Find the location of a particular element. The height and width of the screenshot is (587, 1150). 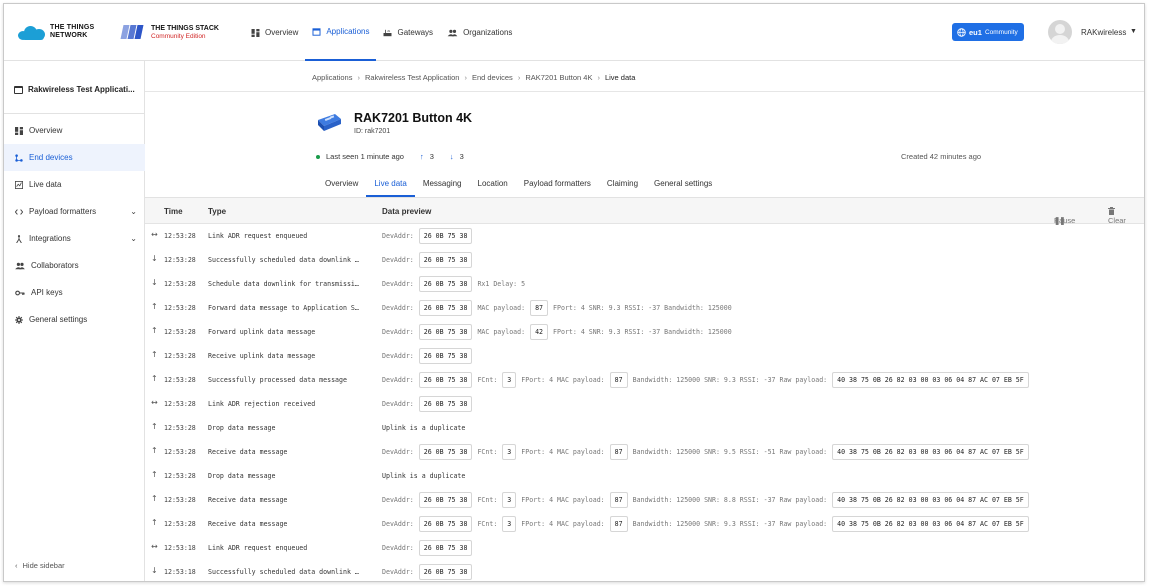

hide-sidebar-button: ‹ Hide sidebar is located at coordinates (40, 565).